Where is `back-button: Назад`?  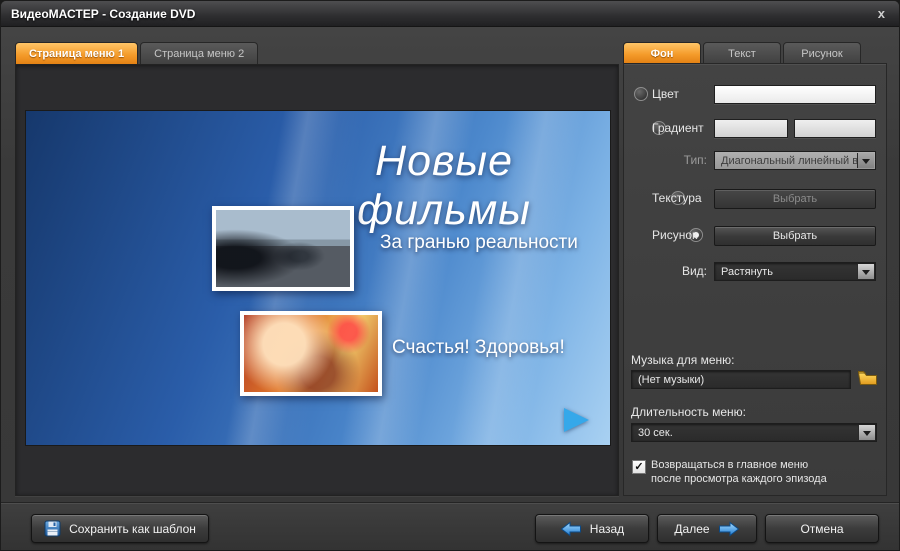 back-button: Назад is located at coordinates (592, 528).